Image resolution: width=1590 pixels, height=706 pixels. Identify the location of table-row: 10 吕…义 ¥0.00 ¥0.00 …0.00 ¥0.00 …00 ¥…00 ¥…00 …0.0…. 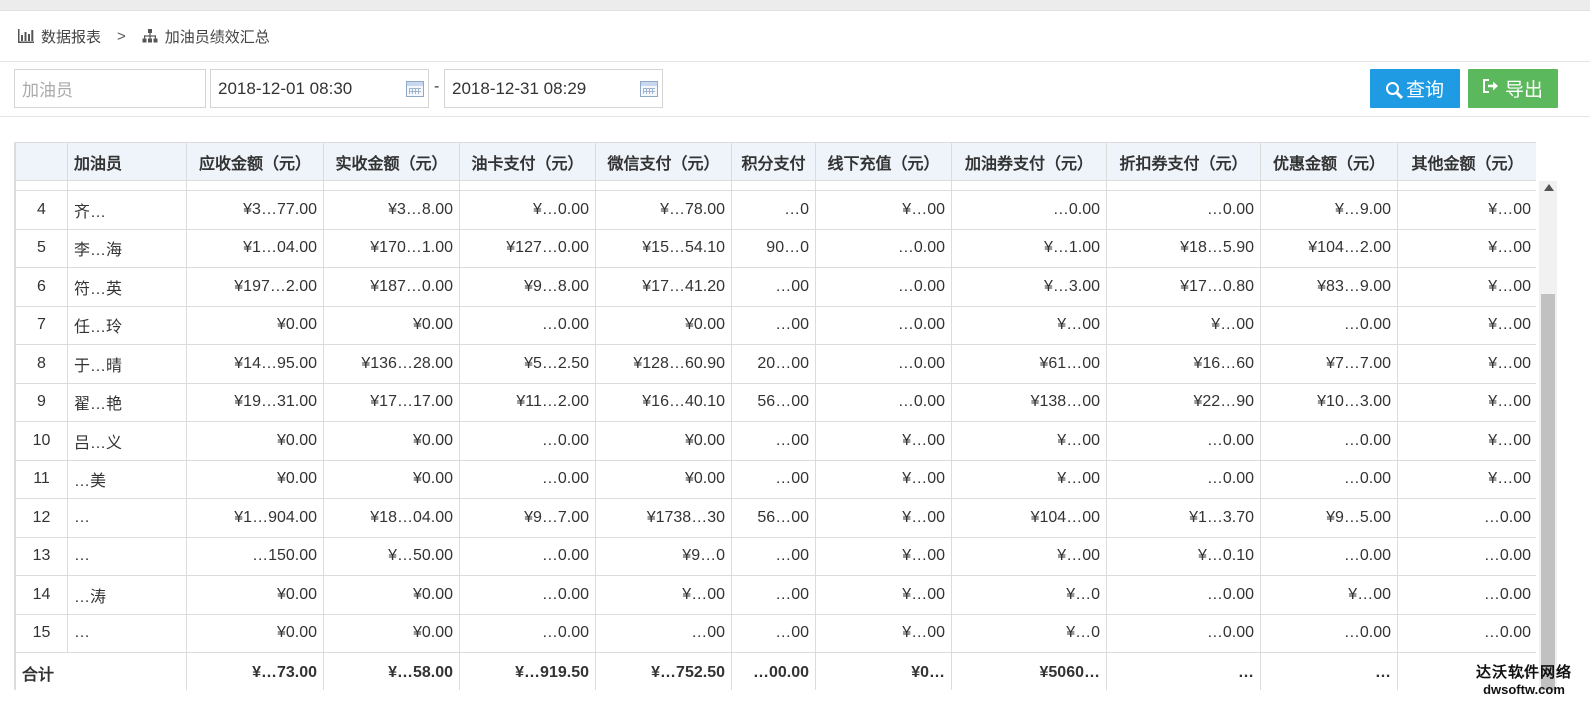
(775, 441).